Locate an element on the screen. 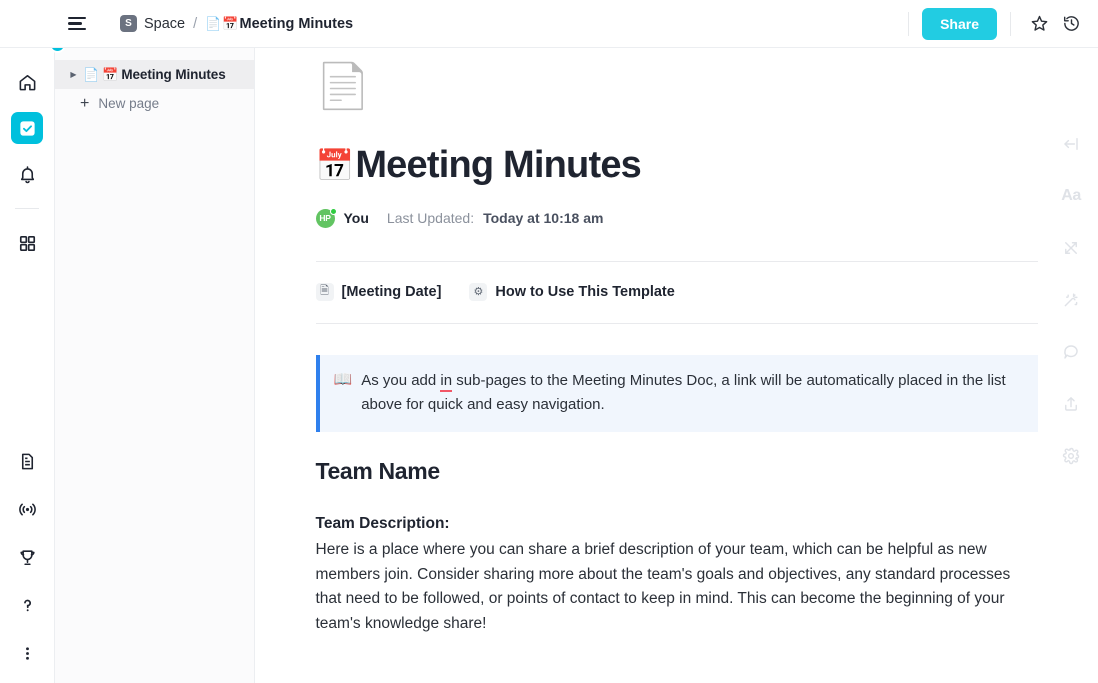 The image size is (1098, 683). favorite-button is located at coordinates (1039, 24).